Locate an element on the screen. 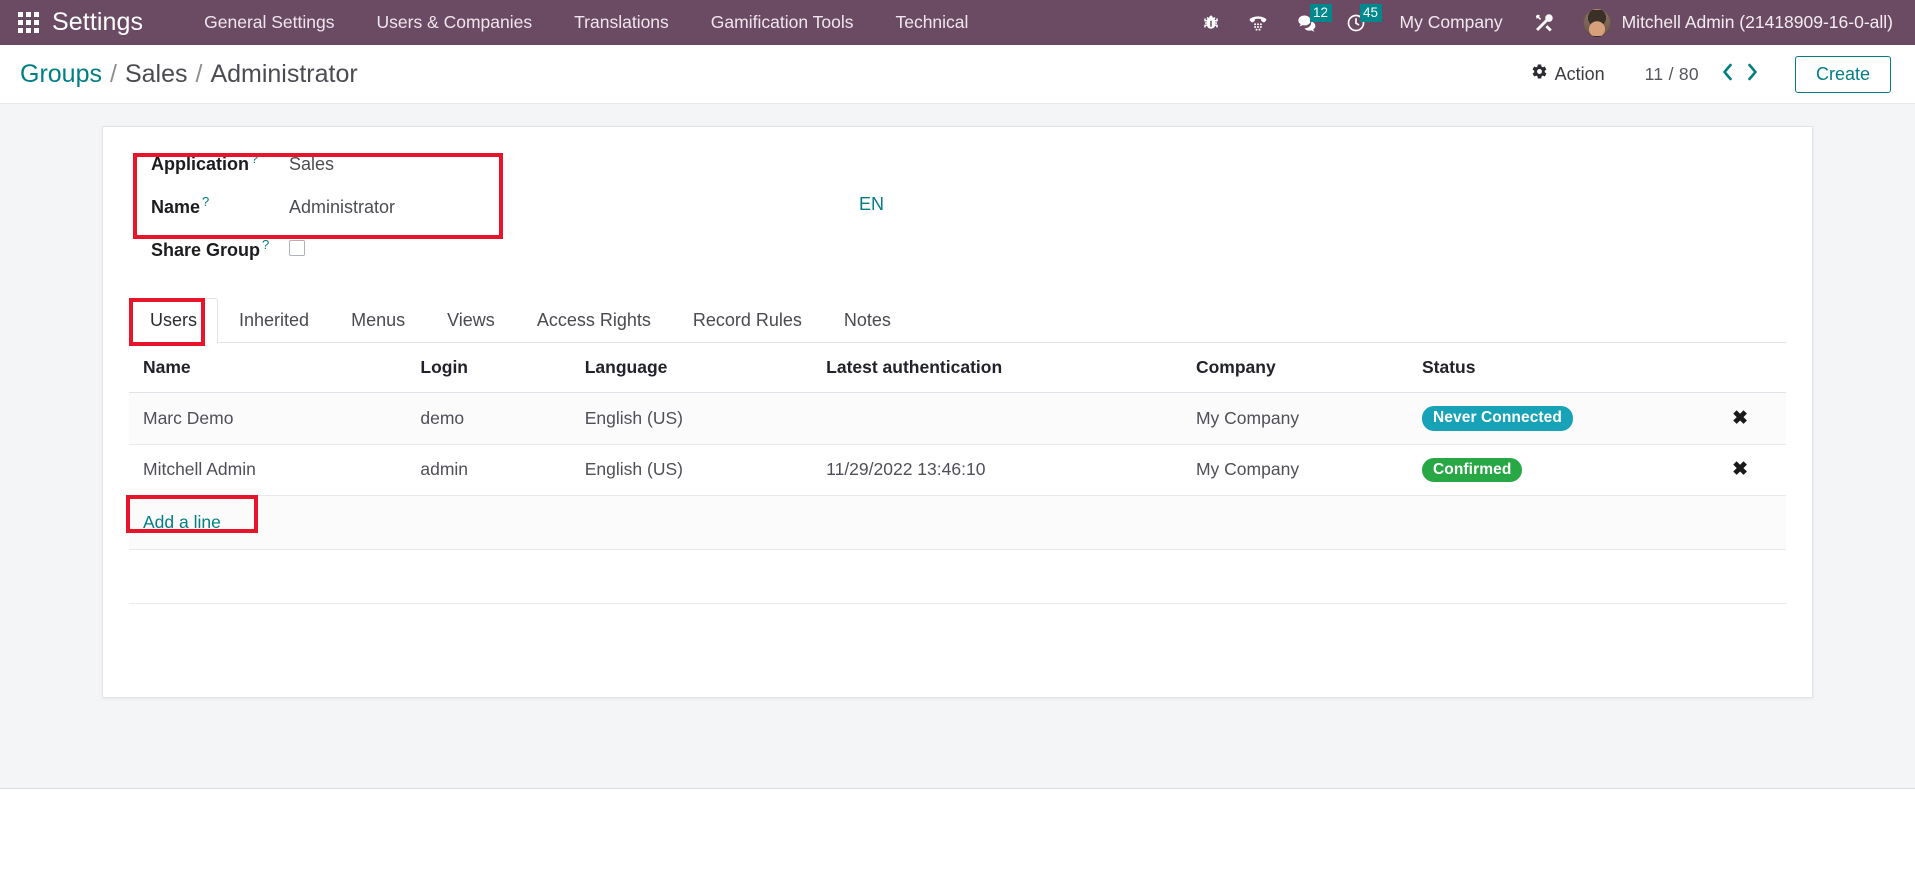 This screenshot has height=885, width=1915. action-label: Action is located at coordinates (1579, 73).